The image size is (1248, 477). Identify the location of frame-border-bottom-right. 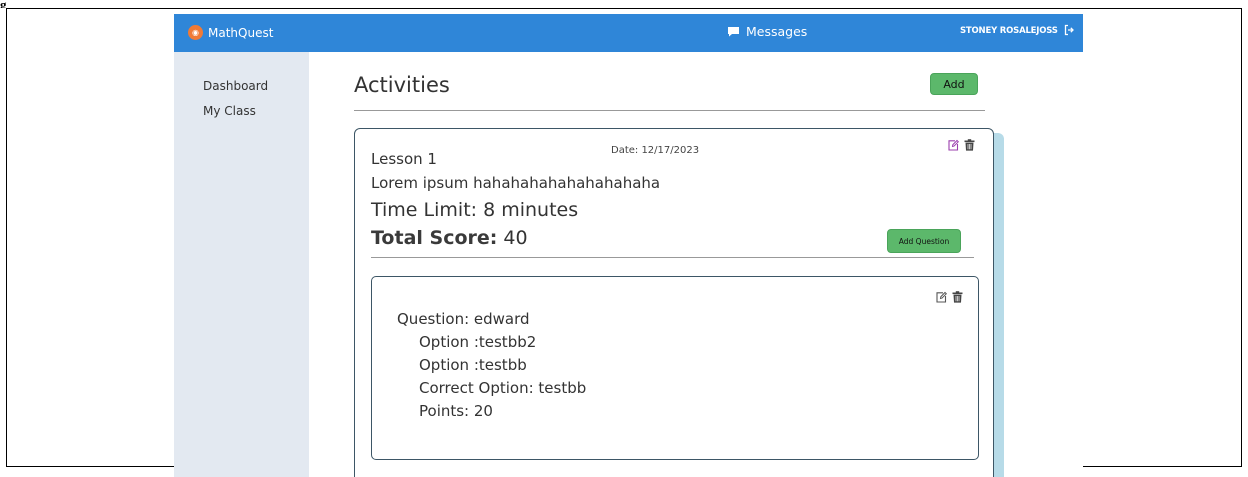
(1162, 466).